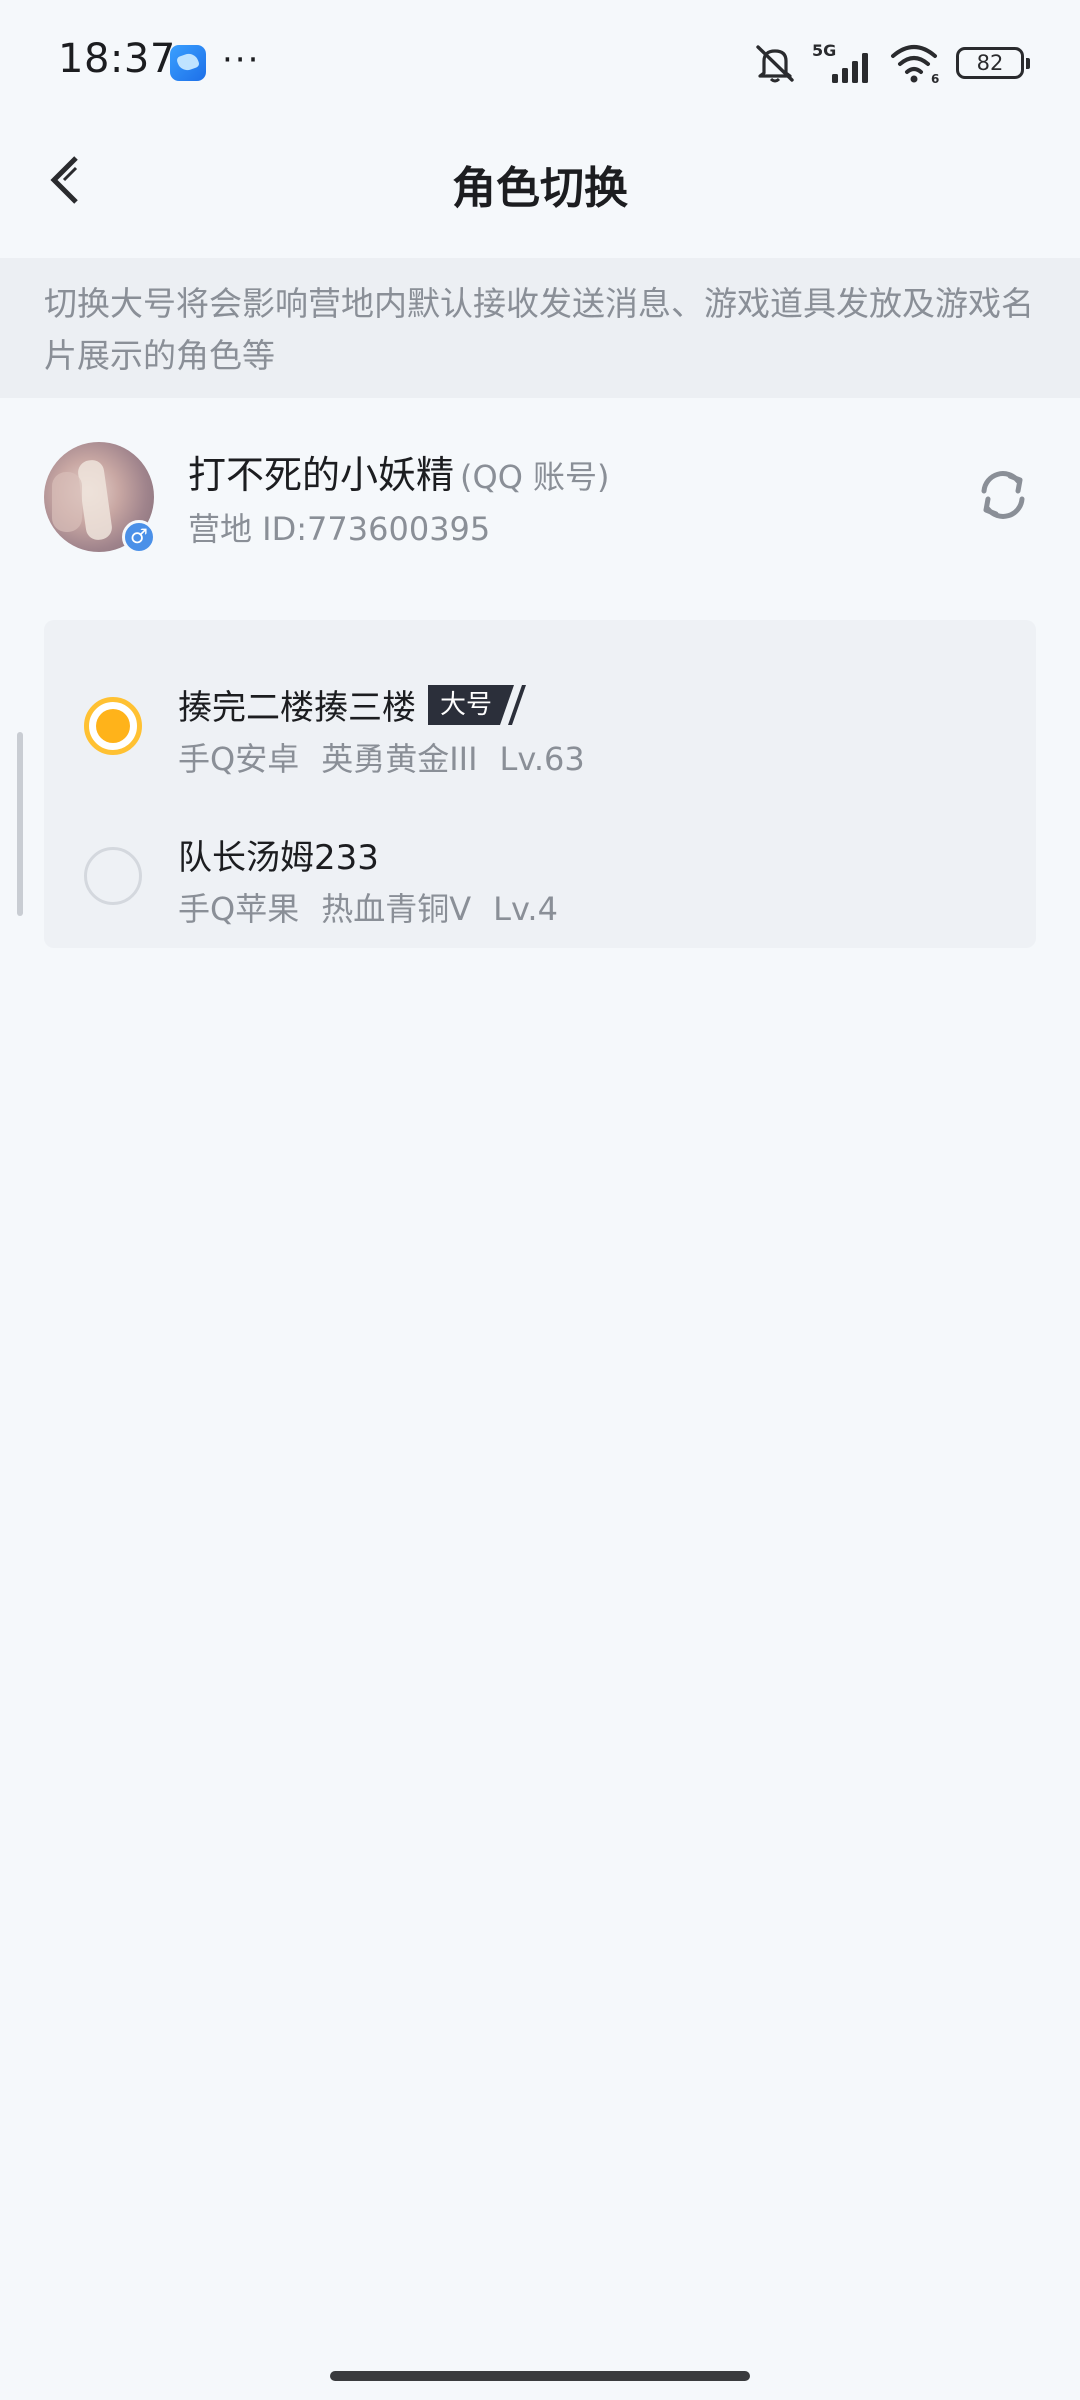 The width and height of the screenshot is (1080, 2400). What do you see at coordinates (113, 726) in the screenshot?
I see `role-radio-selected` at bounding box center [113, 726].